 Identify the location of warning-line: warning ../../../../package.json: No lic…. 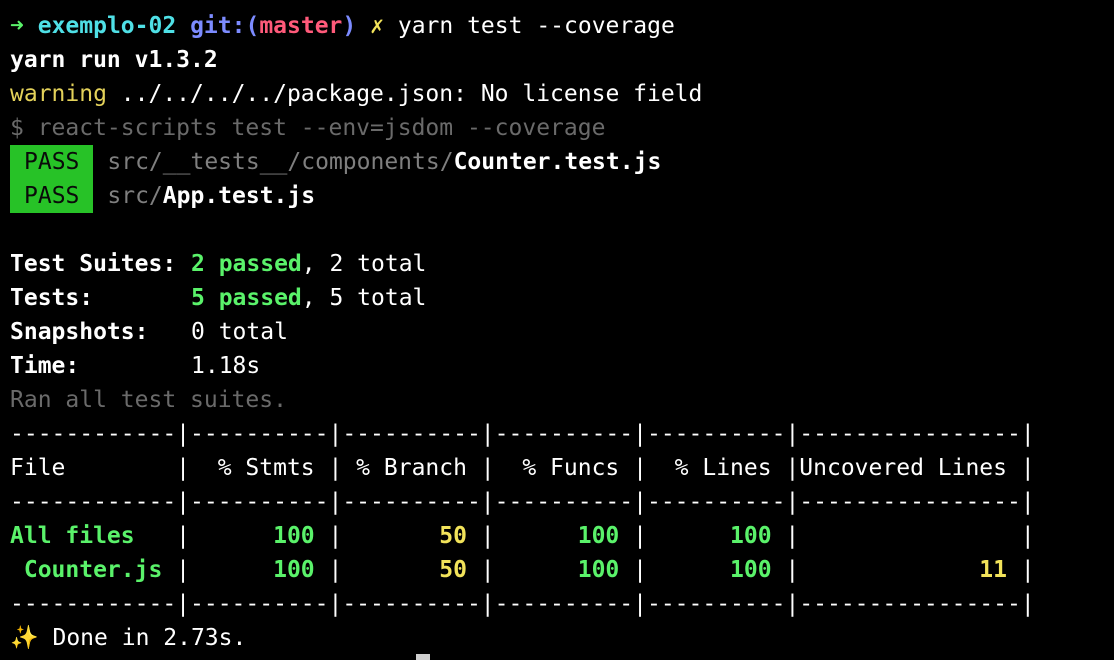
(356, 94).